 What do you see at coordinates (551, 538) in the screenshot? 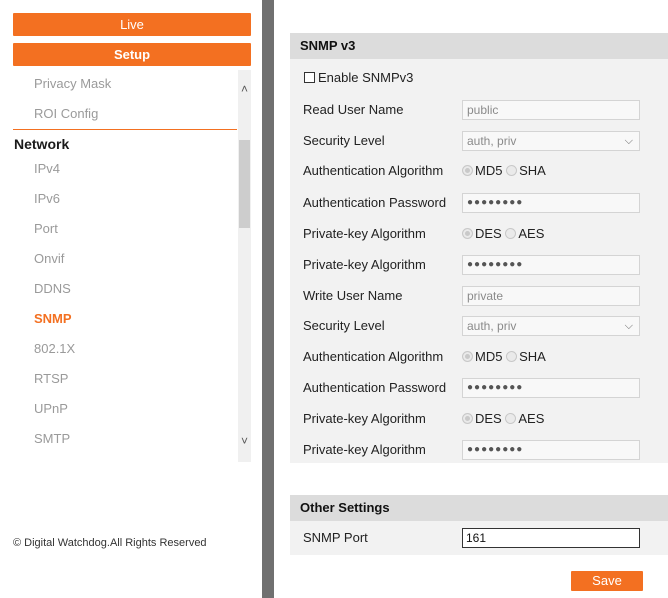
I see `snmp-port-input: 161` at bounding box center [551, 538].